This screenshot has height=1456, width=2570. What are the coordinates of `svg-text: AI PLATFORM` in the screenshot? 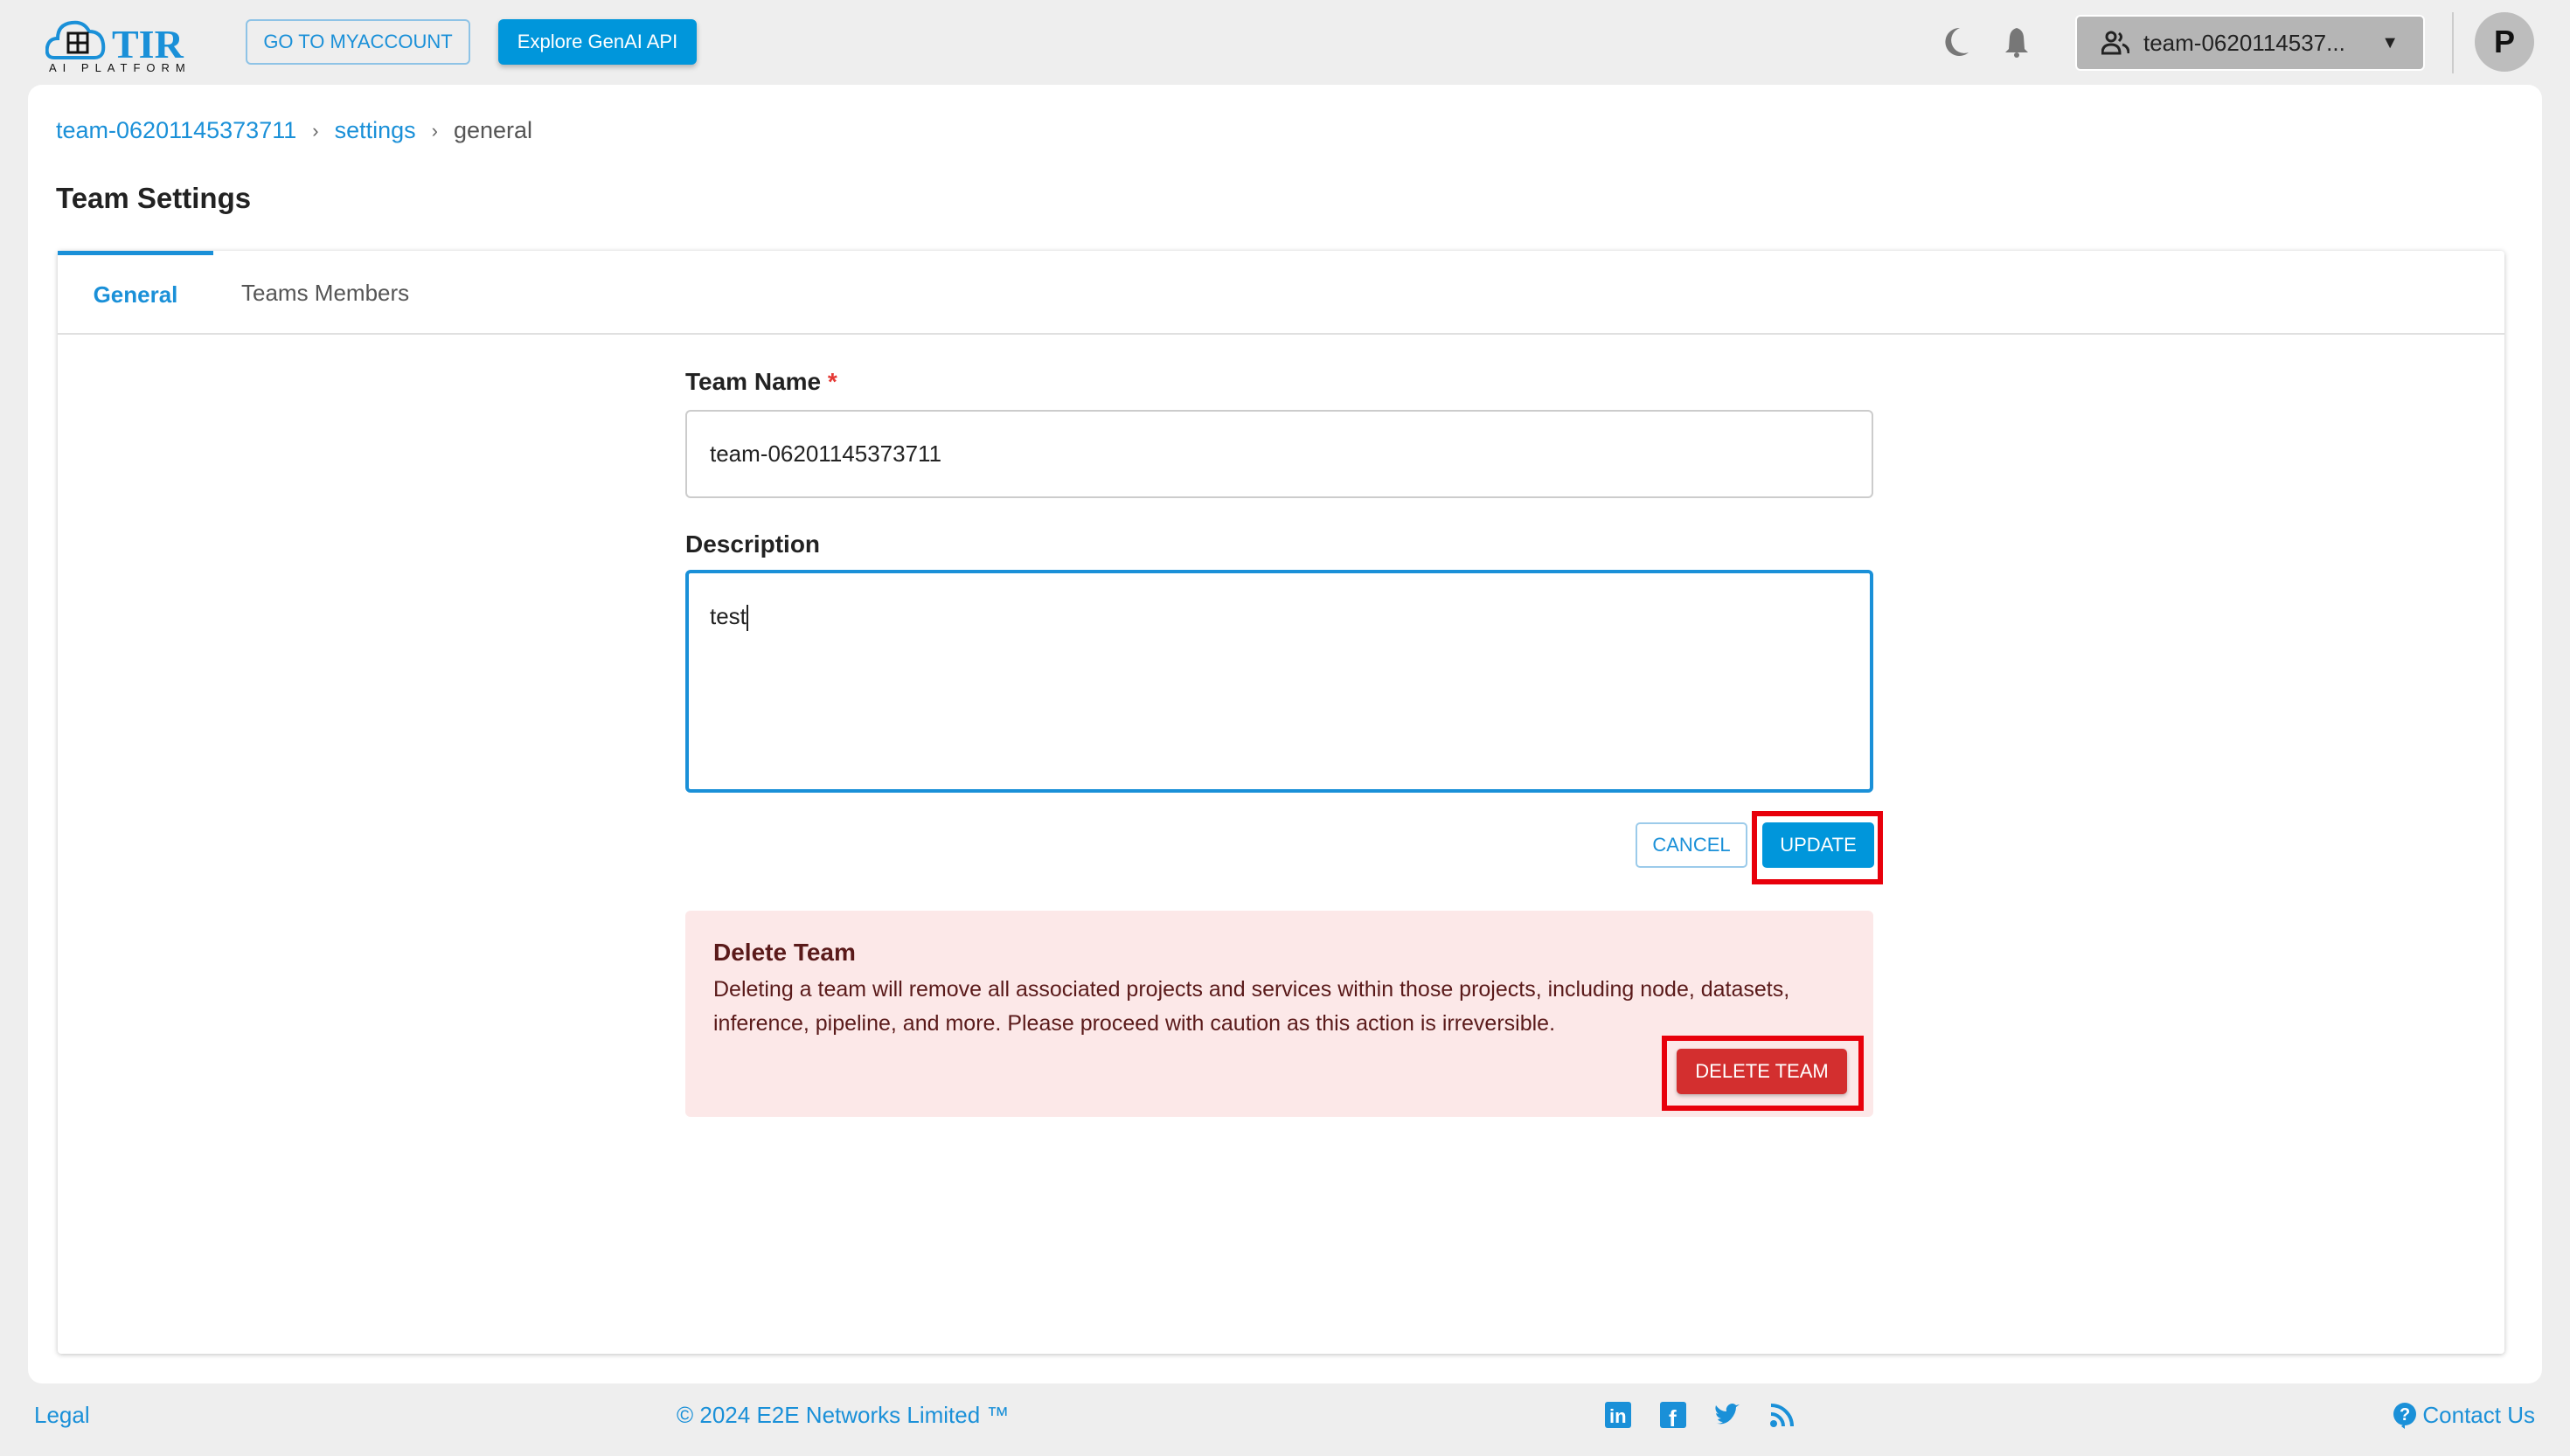 It's located at (120, 67).